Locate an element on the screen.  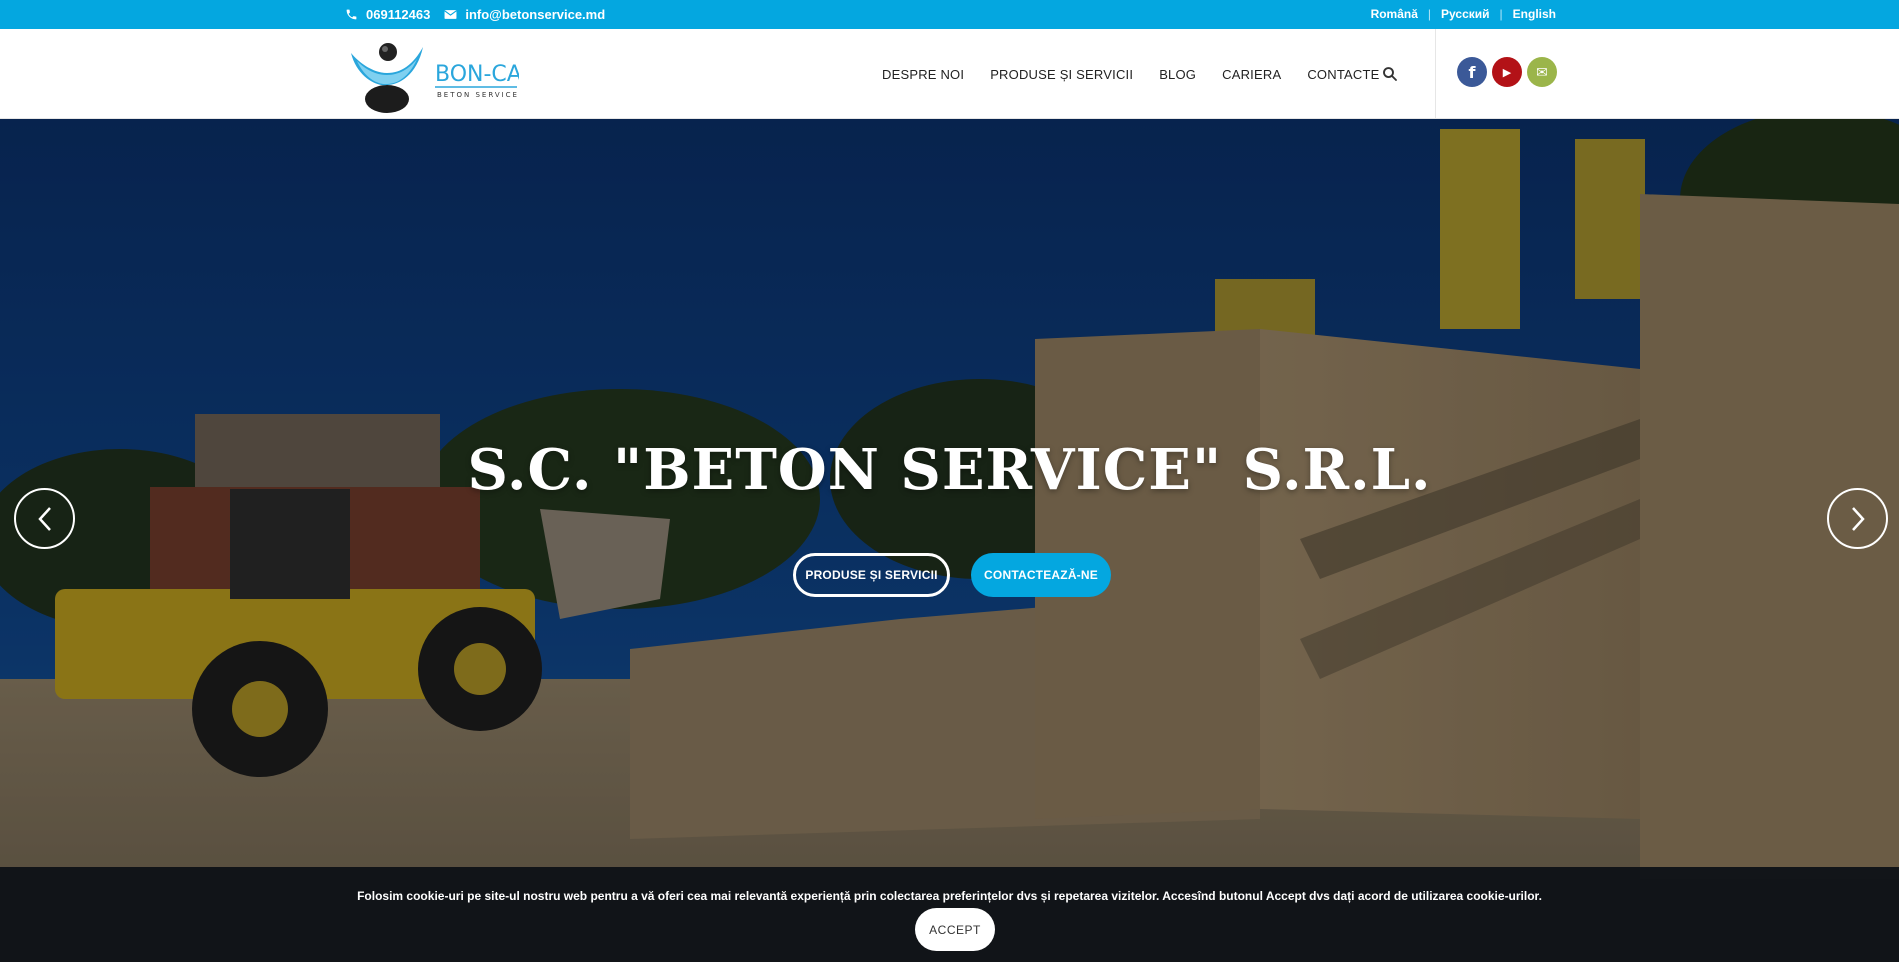
site-logo: BON-CAS BETON SERVICE is located at coordinates (441, 75).